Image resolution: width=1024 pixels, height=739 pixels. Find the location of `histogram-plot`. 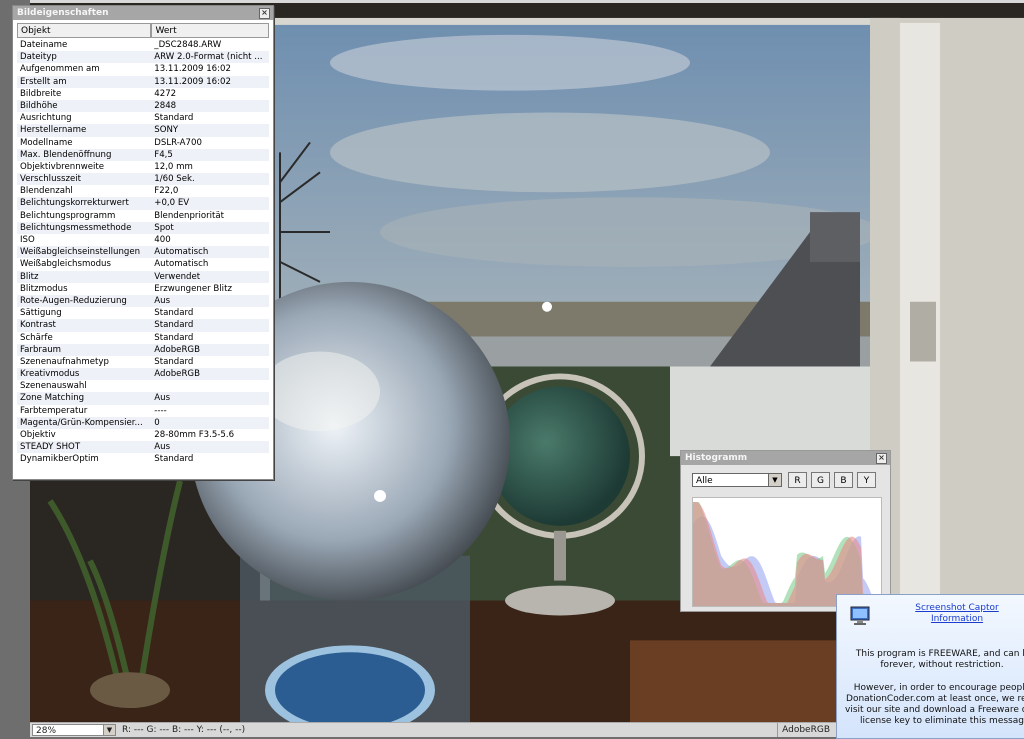

histogram-plot is located at coordinates (787, 554).